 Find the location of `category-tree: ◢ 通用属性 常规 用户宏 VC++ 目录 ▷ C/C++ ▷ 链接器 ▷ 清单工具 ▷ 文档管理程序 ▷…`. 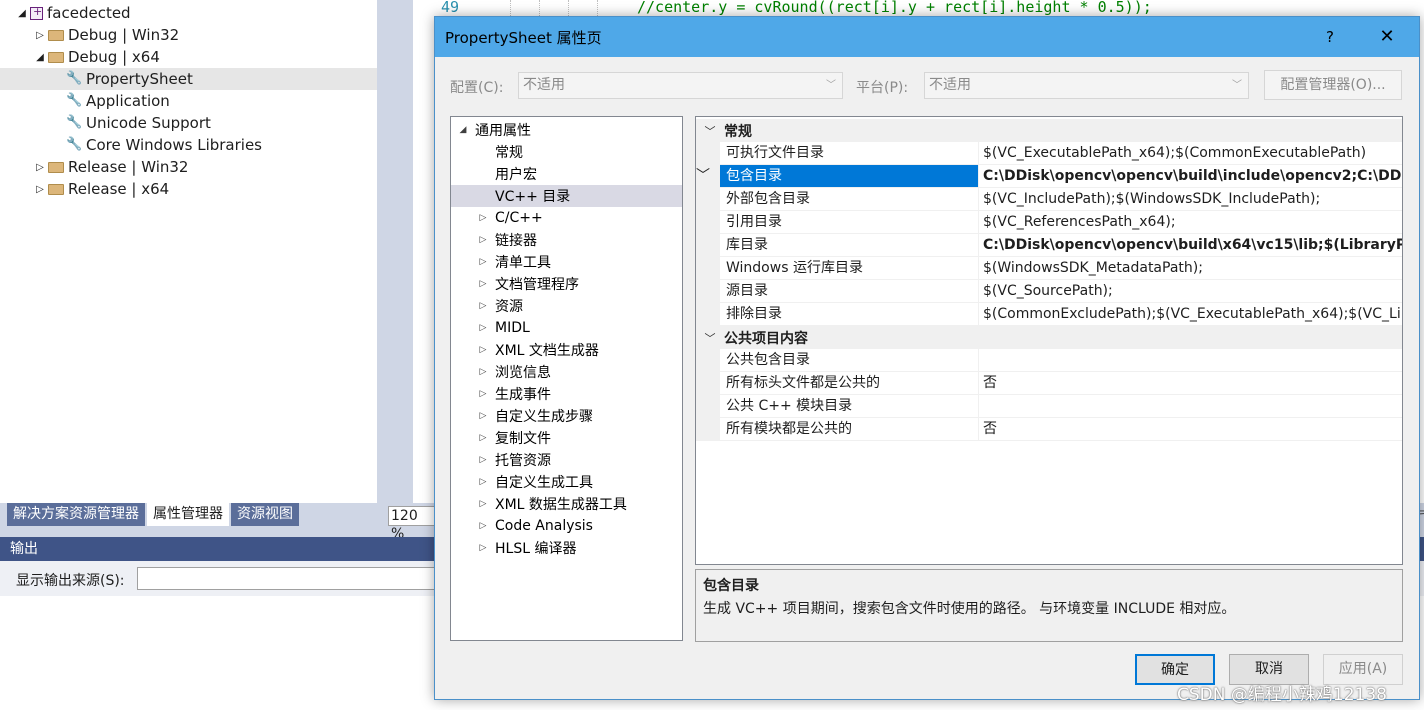

category-tree: ◢ 通用属性 常规 用户宏 VC++ 目录 ▷ C/C++ ▷ 链接器 ▷ 清单工具 ▷ 文档管理程序 ▷… is located at coordinates (566, 378).